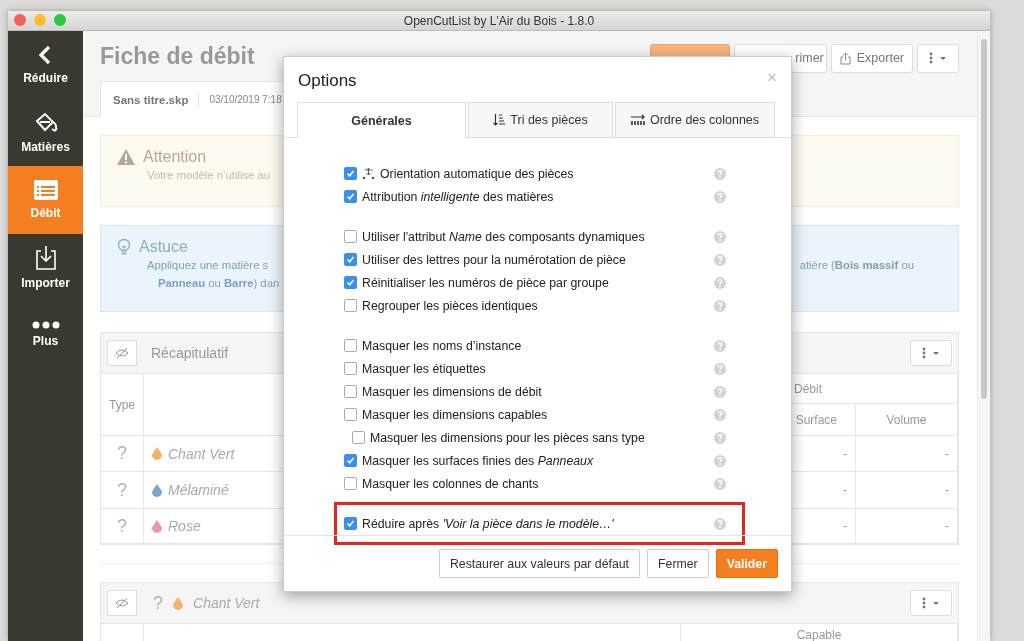 This screenshot has width=1024, height=641. Describe the element at coordinates (218, 283) in the screenshot. I see `alert-text: Panneau ou Barre) dan` at that location.